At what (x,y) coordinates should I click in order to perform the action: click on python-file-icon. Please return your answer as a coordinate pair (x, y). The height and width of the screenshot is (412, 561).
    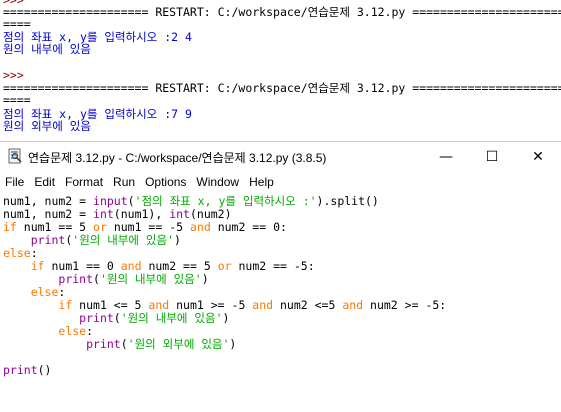
    Looking at the image, I should click on (15, 156).